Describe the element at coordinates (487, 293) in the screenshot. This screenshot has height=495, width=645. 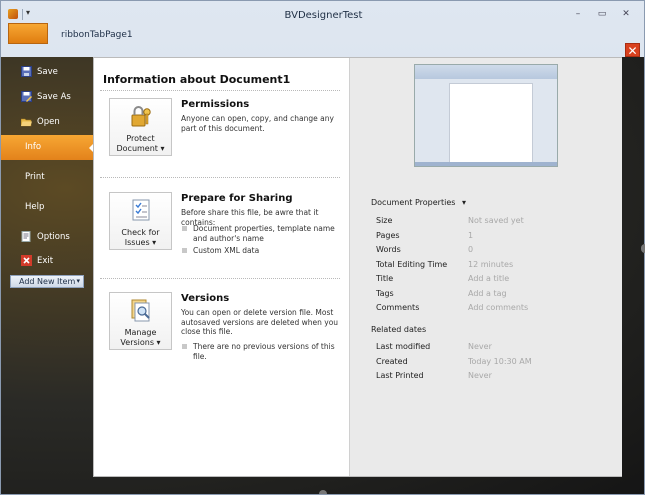
I see `tags-field: Add a tag` at that location.